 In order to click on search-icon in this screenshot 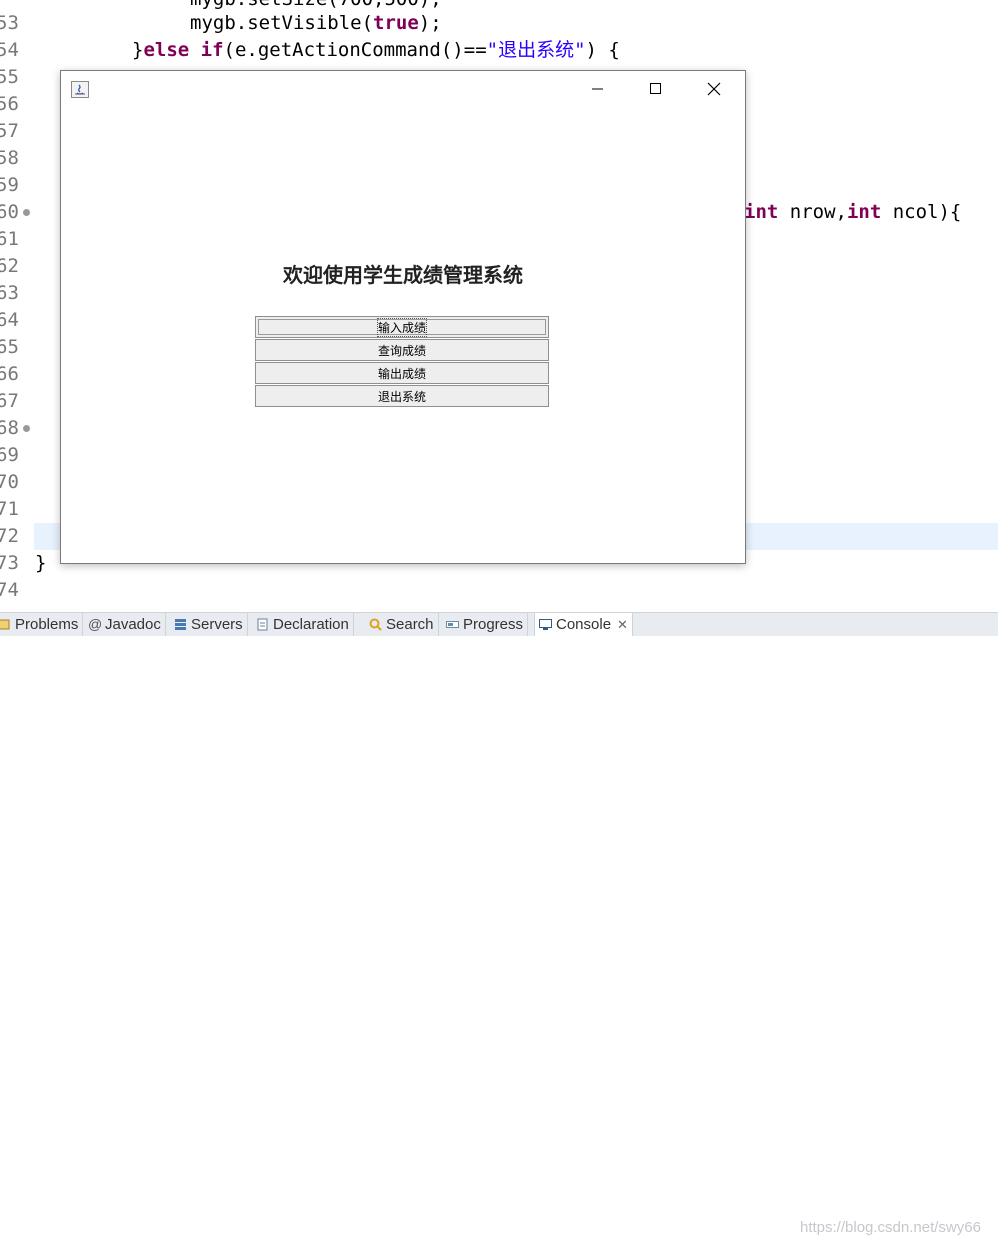, I will do `click(375, 624)`.